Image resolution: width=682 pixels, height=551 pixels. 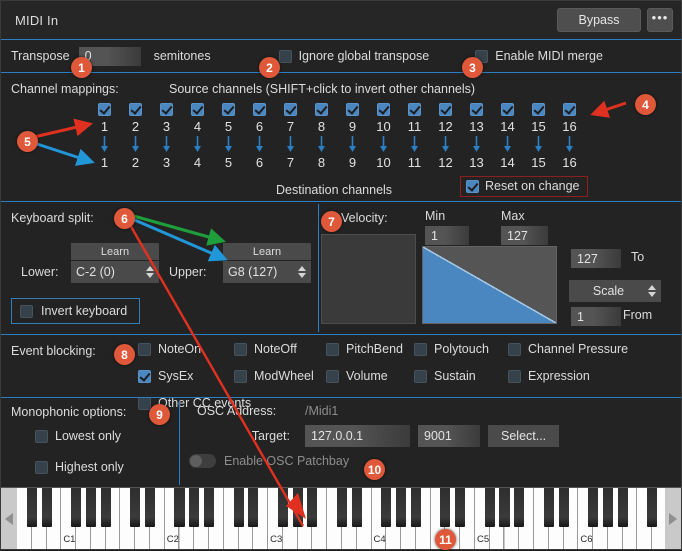 I want to click on velocity-max-input: 127, so click(x=524, y=235).